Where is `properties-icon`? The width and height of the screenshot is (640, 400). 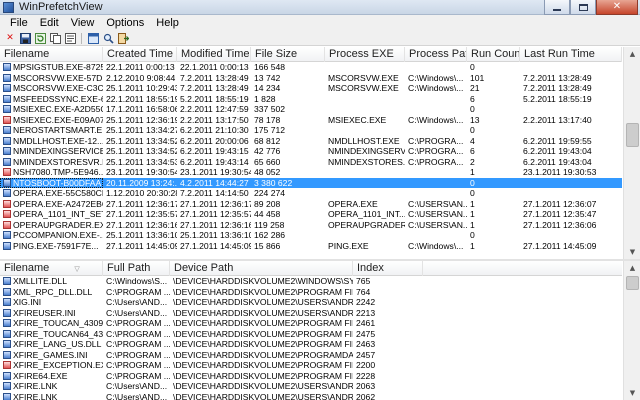 properties-icon is located at coordinates (70, 38).